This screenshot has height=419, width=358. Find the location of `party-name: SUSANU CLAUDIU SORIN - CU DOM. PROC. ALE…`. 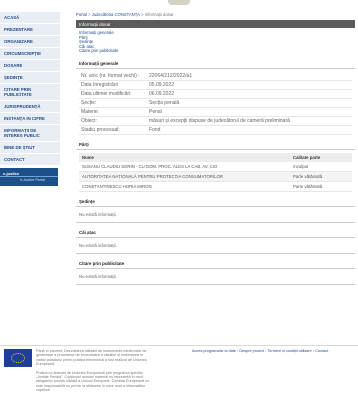

party-name: SUSANU CLAUDIU SORIN - CU DOM. PROC. ALE… is located at coordinates (184, 167).